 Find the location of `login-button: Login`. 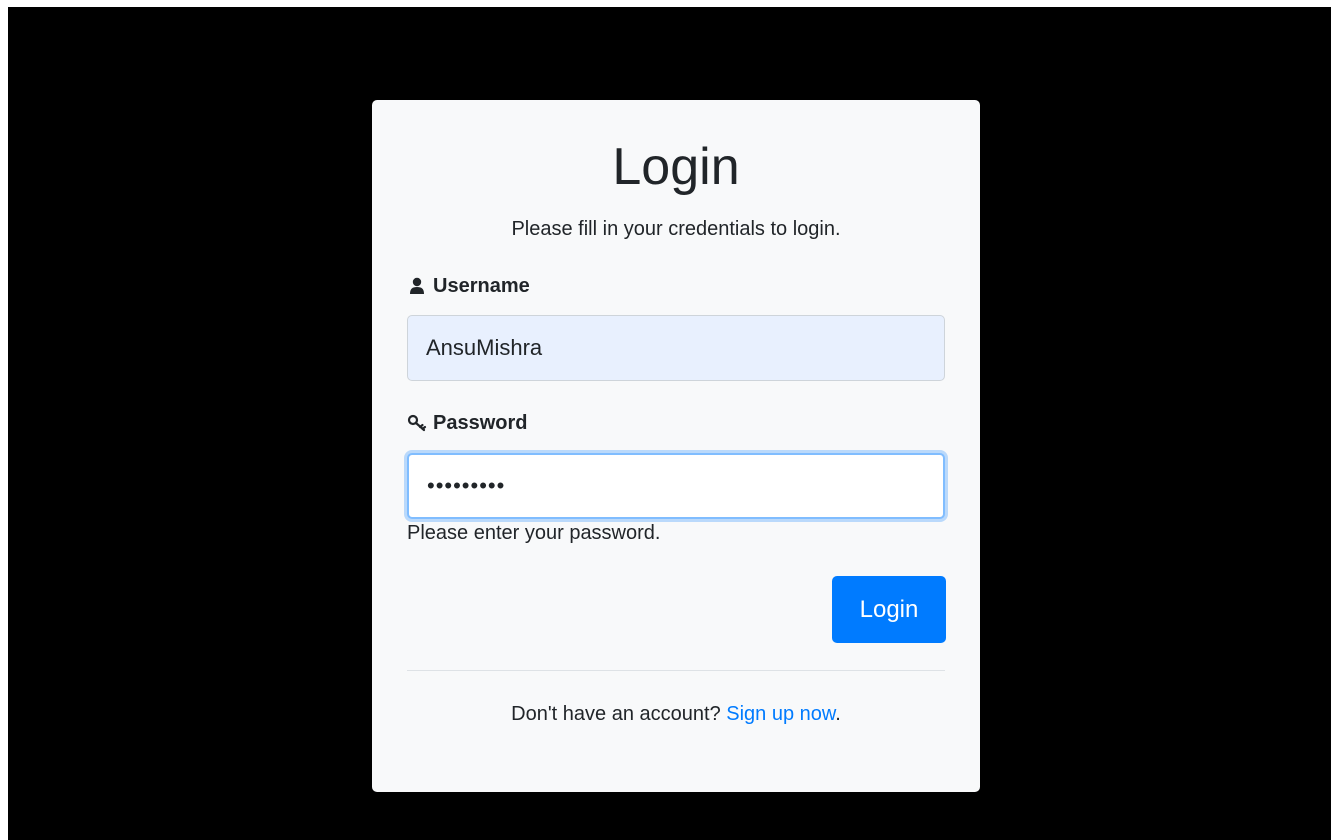

login-button: Login is located at coordinates (889, 609).